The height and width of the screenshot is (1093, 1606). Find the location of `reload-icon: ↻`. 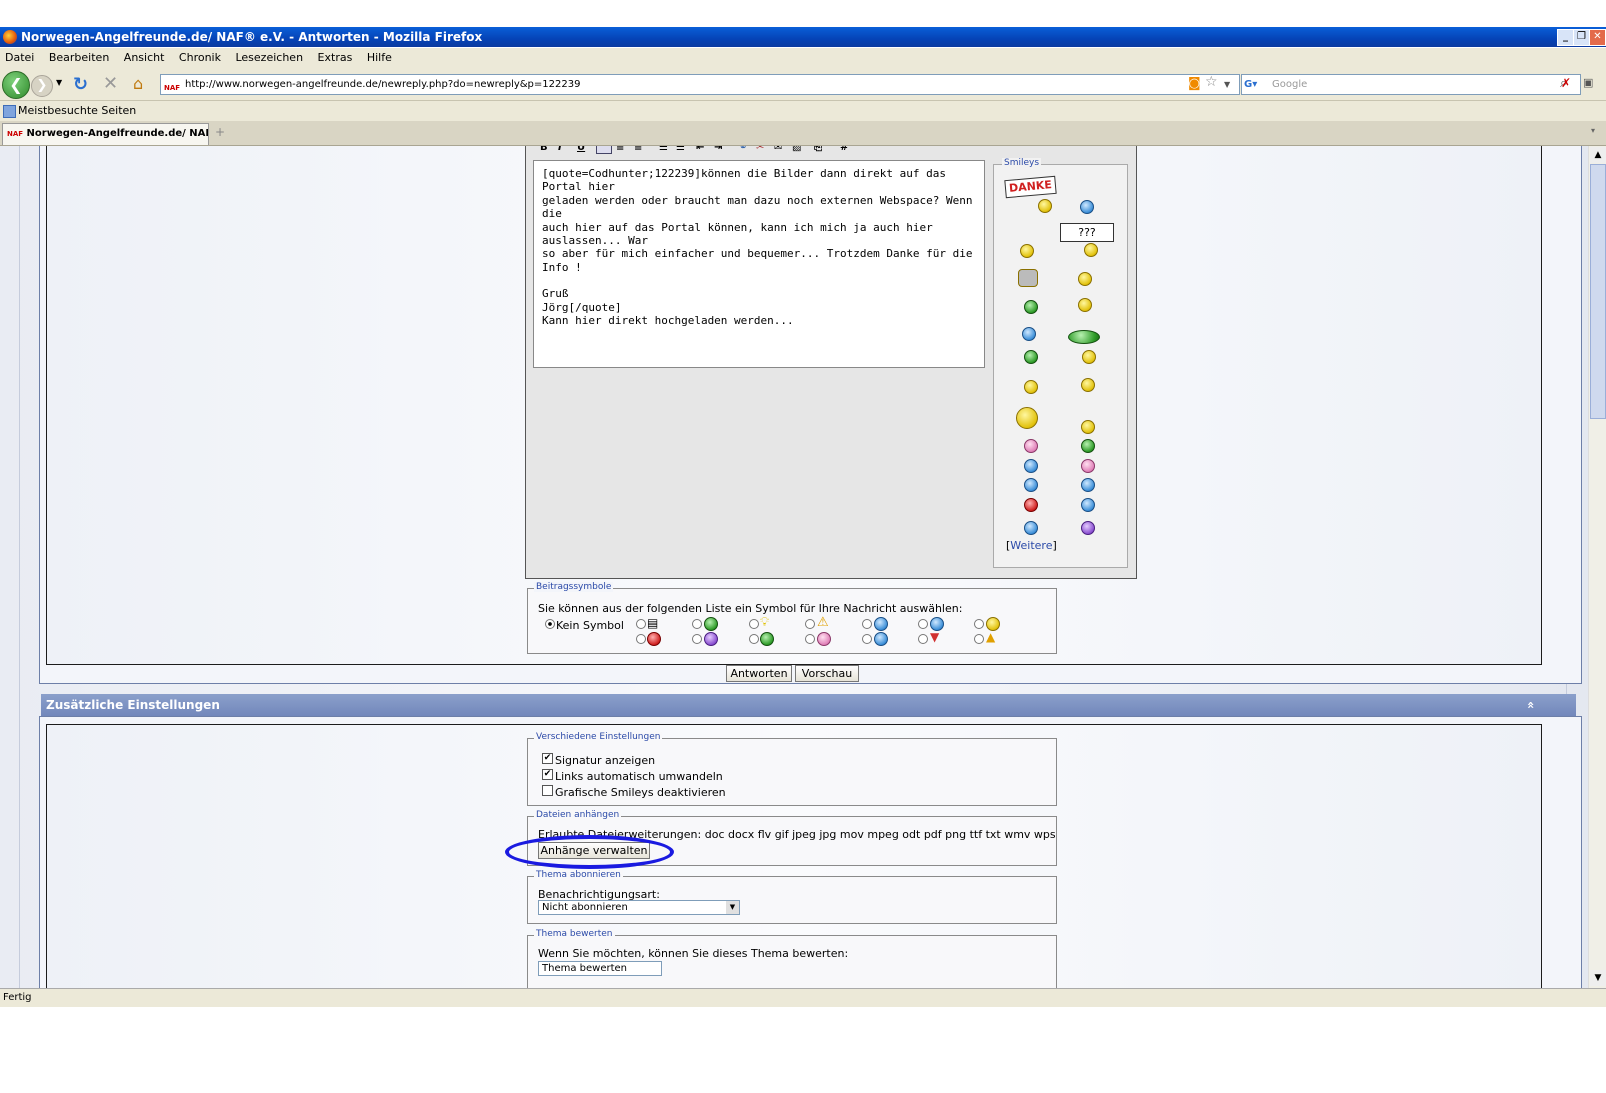

reload-icon: ↻ is located at coordinates (80, 84).